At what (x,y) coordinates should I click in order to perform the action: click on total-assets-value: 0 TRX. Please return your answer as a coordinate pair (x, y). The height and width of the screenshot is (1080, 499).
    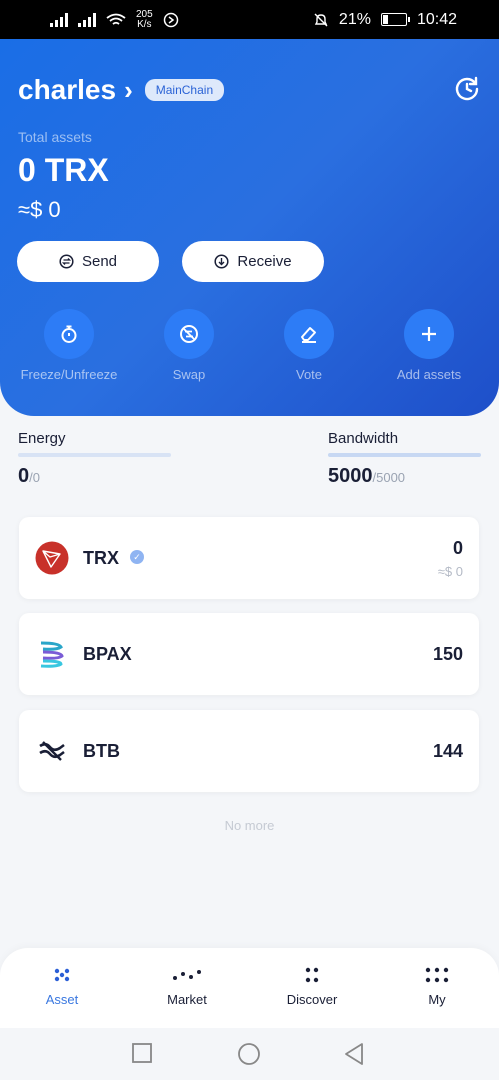
    Looking at the image, I should click on (63, 170).